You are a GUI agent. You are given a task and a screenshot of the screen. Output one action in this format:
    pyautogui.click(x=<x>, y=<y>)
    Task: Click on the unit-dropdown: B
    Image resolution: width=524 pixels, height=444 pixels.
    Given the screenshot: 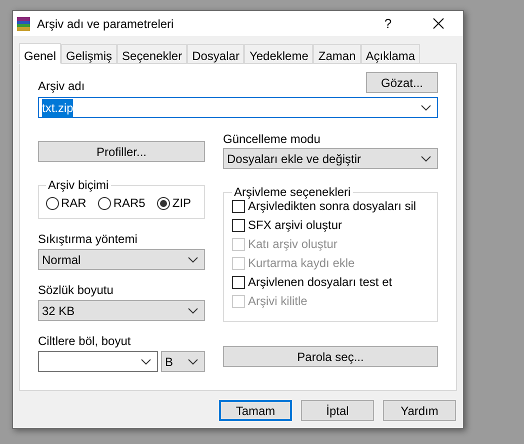 What is the action you would take?
    pyautogui.click(x=183, y=361)
    